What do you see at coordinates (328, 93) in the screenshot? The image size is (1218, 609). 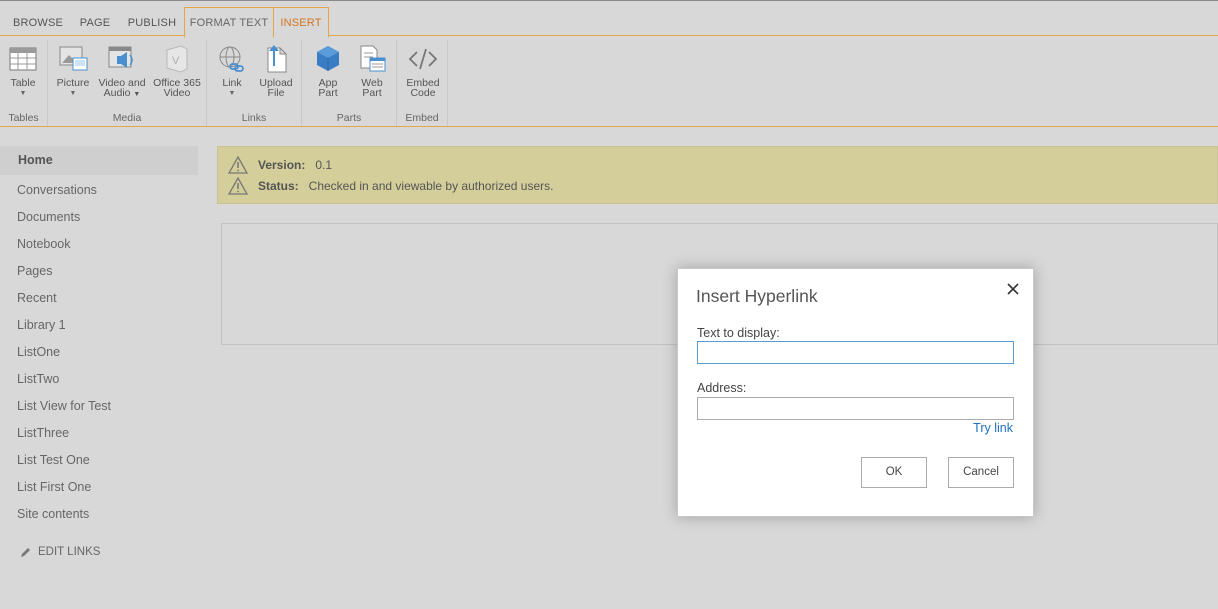 I see `app-part-label-2: Part` at bounding box center [328, 93].